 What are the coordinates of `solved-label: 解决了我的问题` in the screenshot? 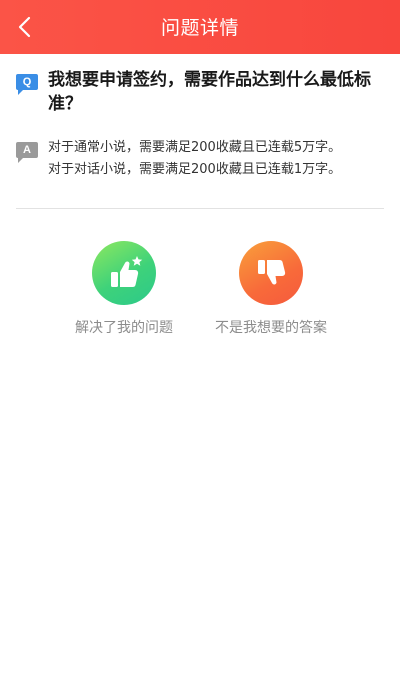 It's located at (124, 328).